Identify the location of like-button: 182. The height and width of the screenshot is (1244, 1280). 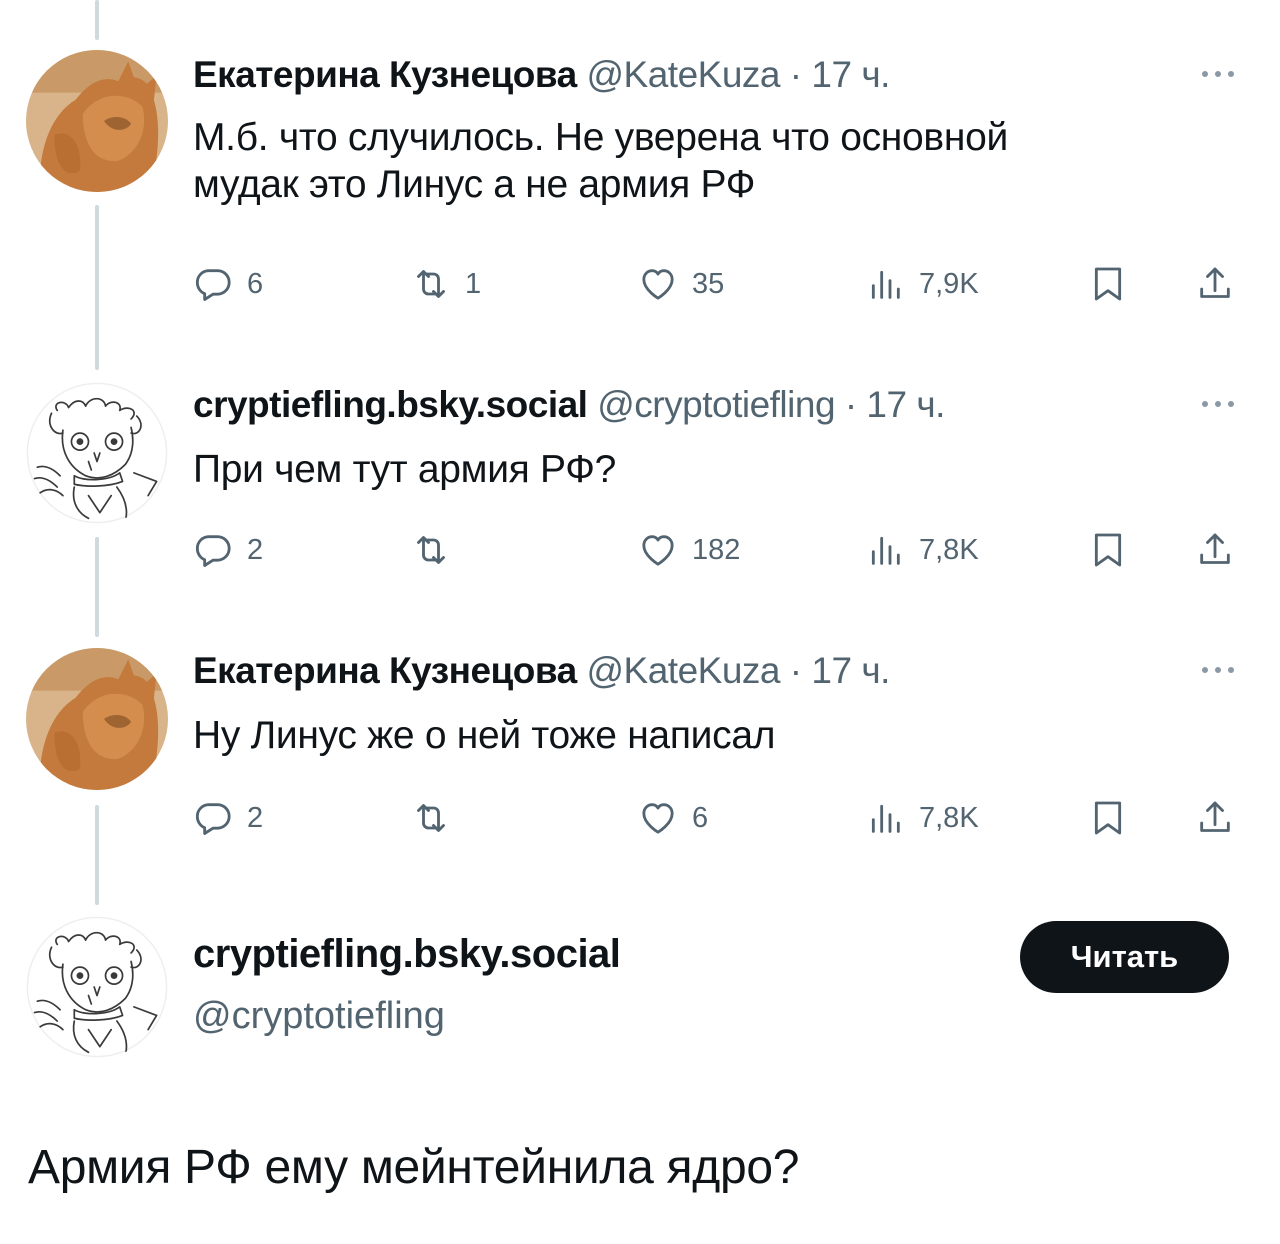
(689, 550).